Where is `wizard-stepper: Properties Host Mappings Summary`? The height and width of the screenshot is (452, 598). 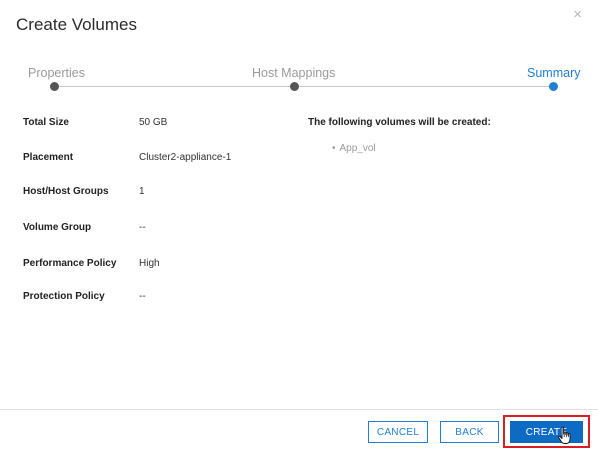
wizard-stepper: Properties Host Mappings Summary is located at coordinates (299, 80).